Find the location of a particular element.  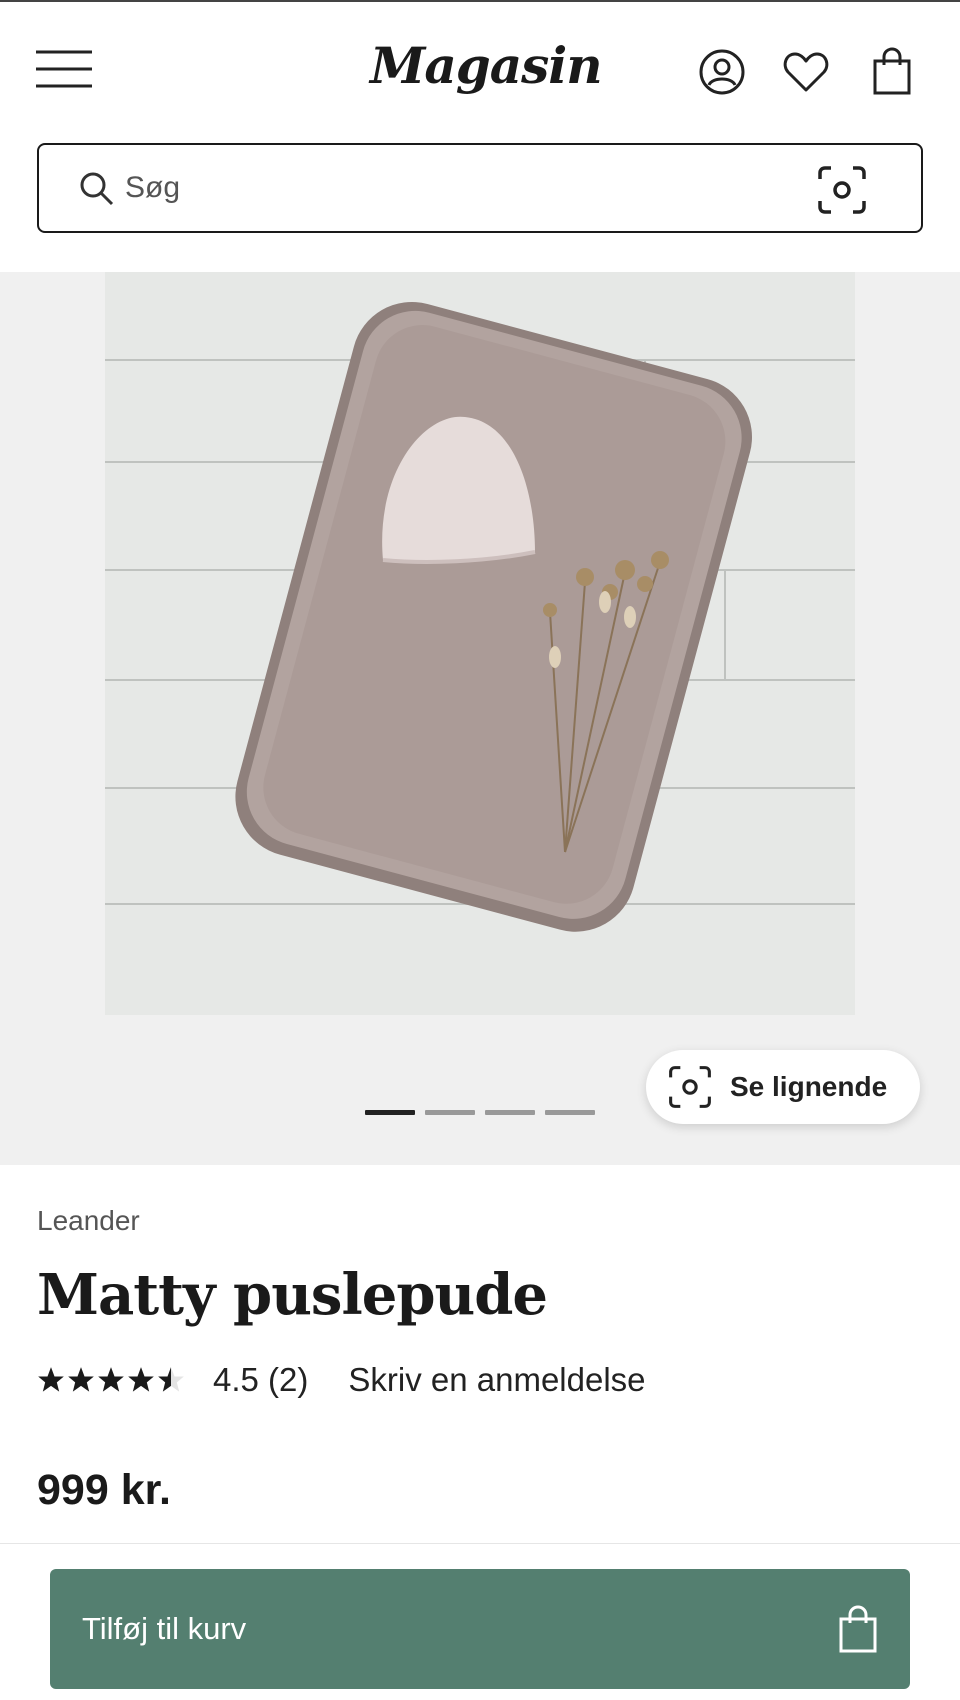

rating-value: 4.5 (2) is located at coordinates (260, 1380).